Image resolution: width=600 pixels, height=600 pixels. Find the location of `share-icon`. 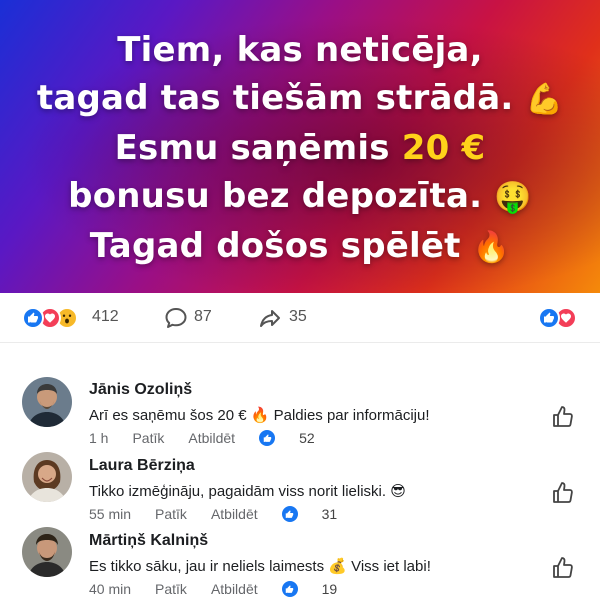

share-icon is located at coordinates (270, 320).